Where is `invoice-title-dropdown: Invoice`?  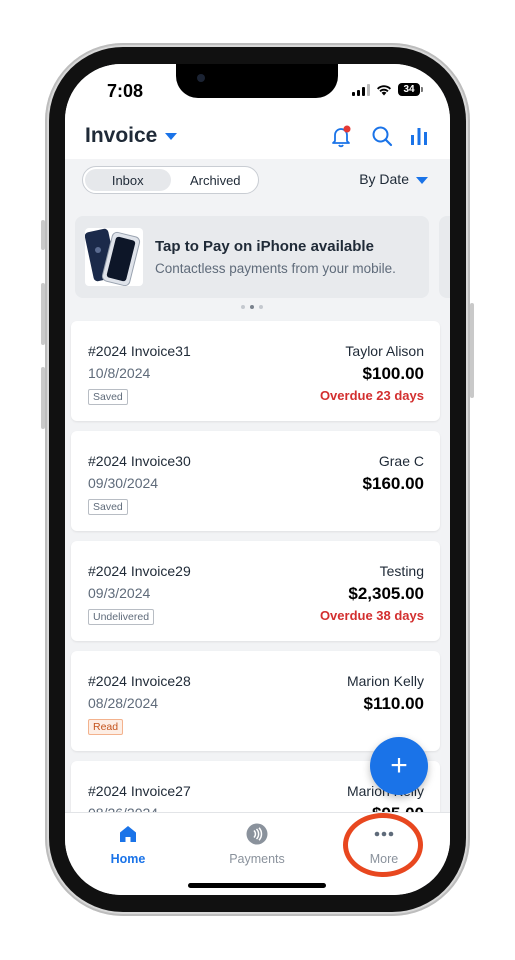 invoice-title-dropdown: Invoice is located at coordinates (131, 136).